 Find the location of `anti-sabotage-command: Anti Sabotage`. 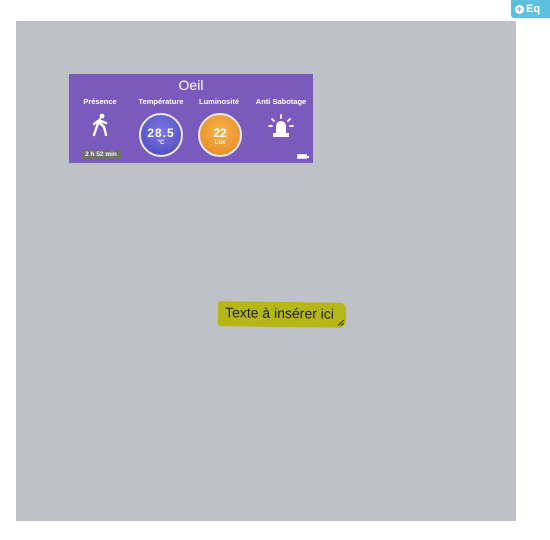

anti-sabotage-command: Anti Sabotage is located at coordinates (281, 118).